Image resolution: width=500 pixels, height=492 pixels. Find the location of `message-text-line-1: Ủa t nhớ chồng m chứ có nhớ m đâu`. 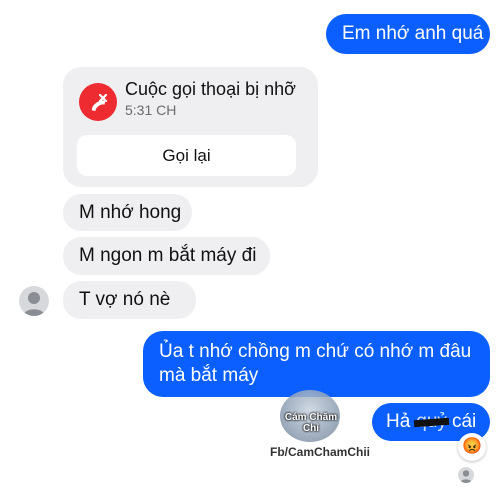

message-text-line-1: Ủa t nhớ chồng m chứ có nhớ m đâu is located at coordinates (315, 351).